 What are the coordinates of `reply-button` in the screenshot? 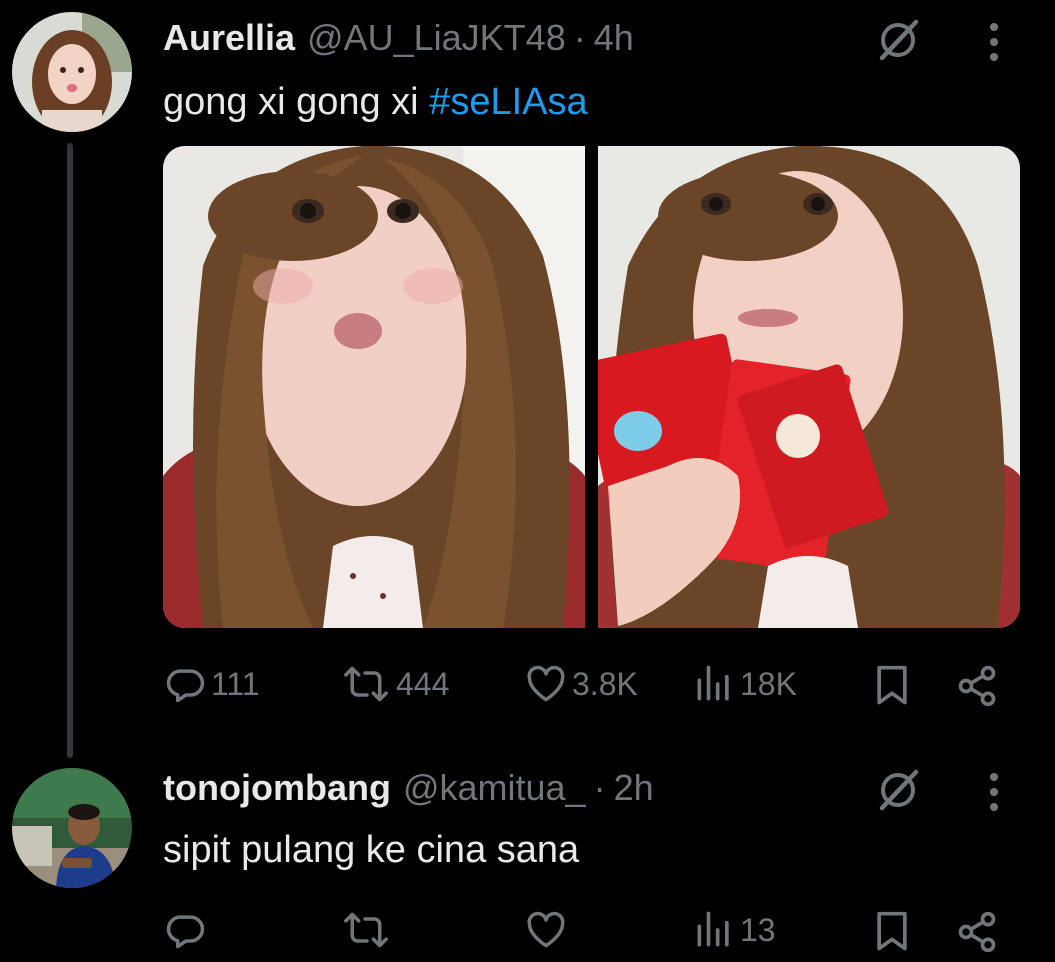 It's located at (187, 930).